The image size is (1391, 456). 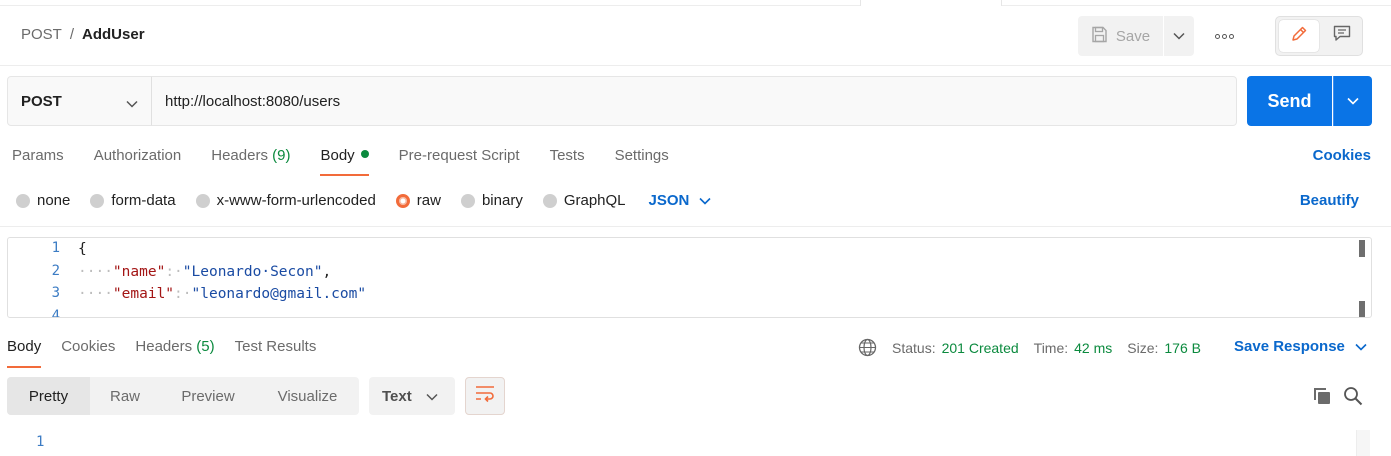 I want to click on view-visualize-button: Visualize, so click(x=307, y=396).